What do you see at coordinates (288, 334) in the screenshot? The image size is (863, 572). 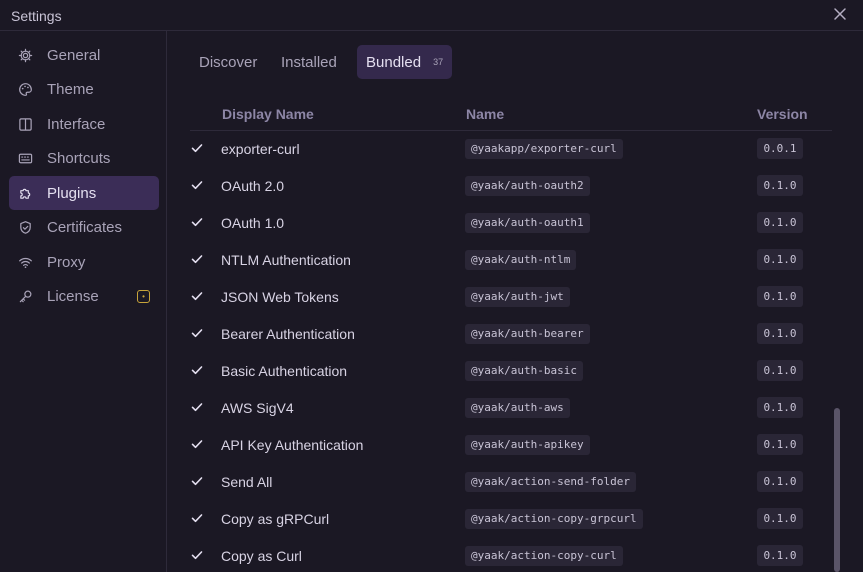 I see `plugin-display-name: Bearer Authentication` at bounding box center [288, 334].